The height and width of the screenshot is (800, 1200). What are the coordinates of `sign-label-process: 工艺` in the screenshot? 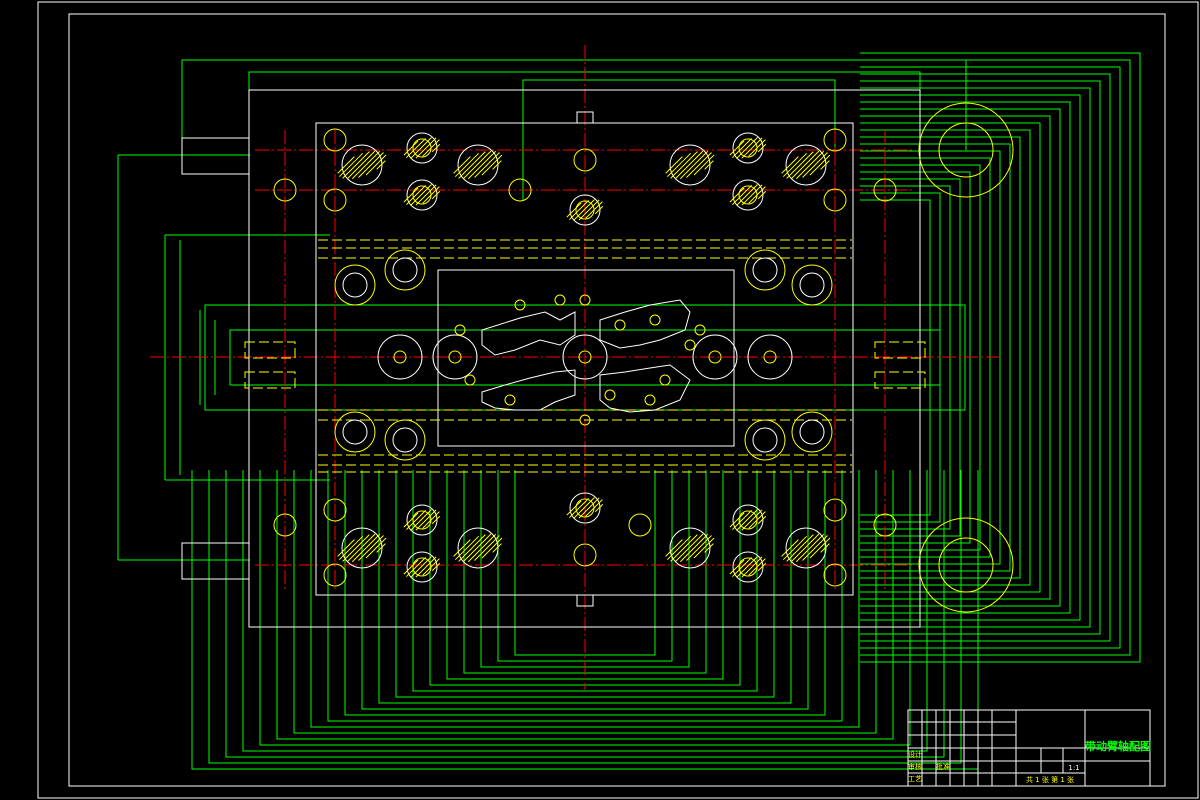 It's located at (915, 779).